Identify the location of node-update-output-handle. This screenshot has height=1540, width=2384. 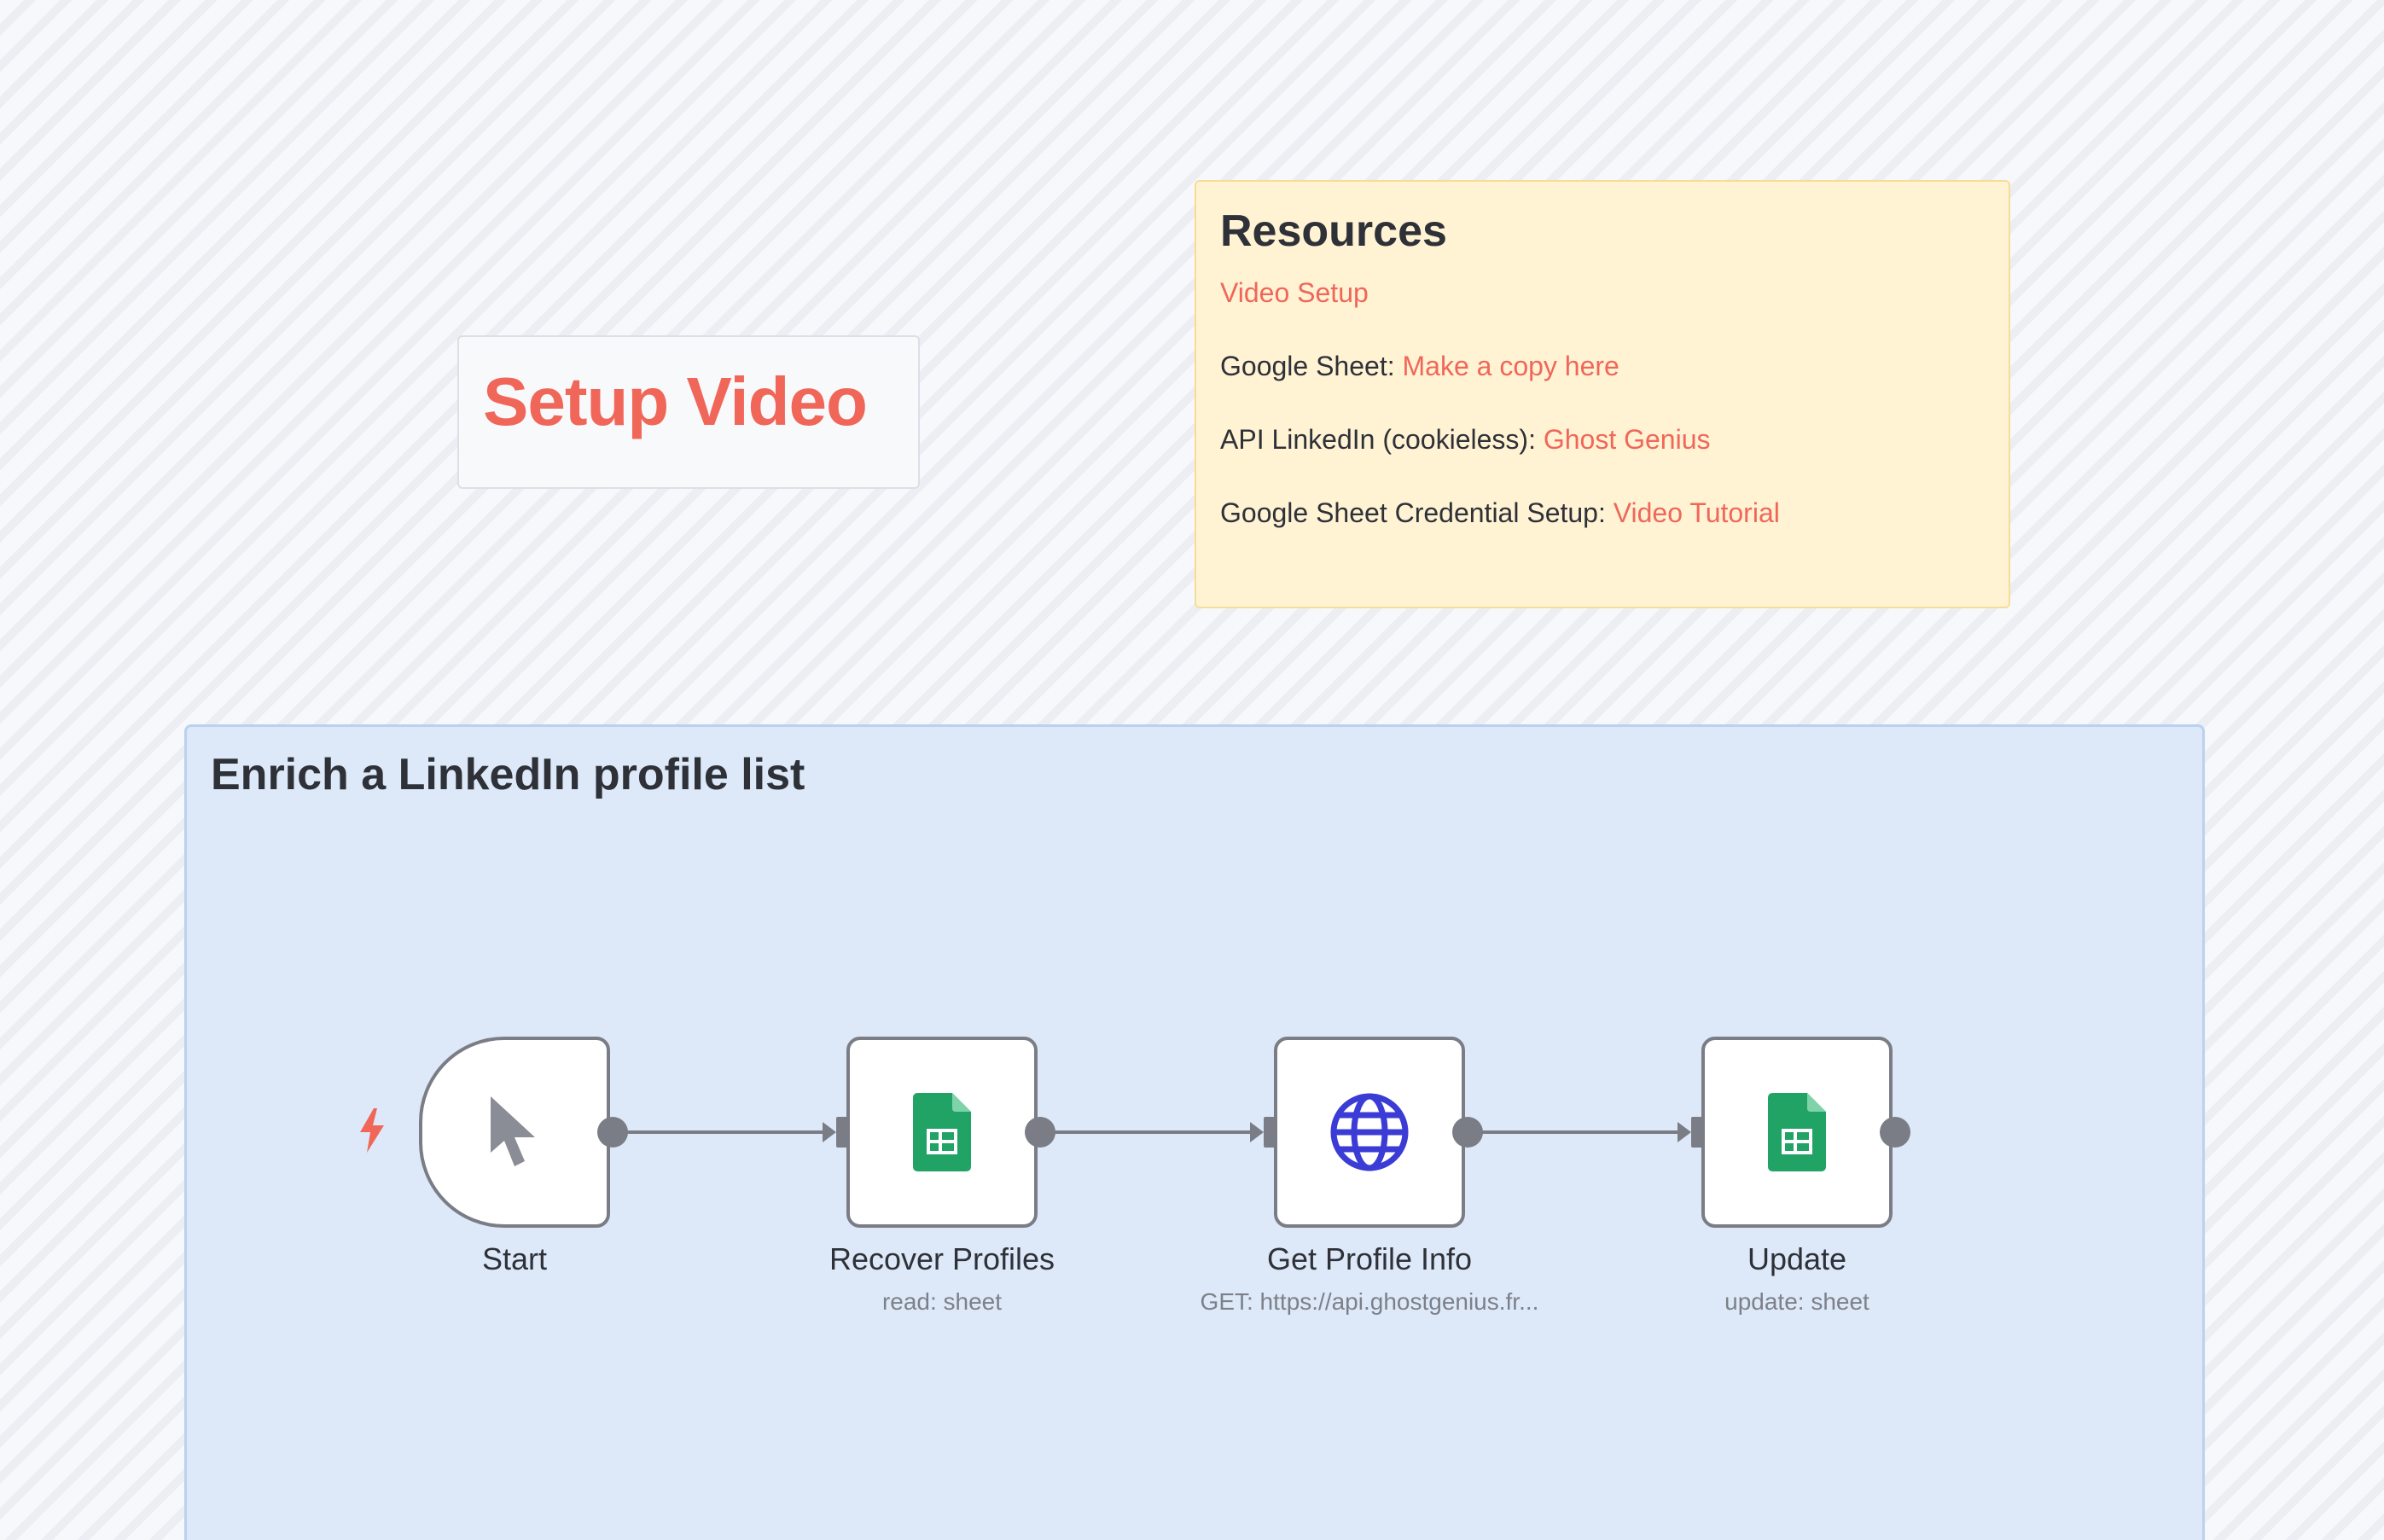
(1895, 1132).